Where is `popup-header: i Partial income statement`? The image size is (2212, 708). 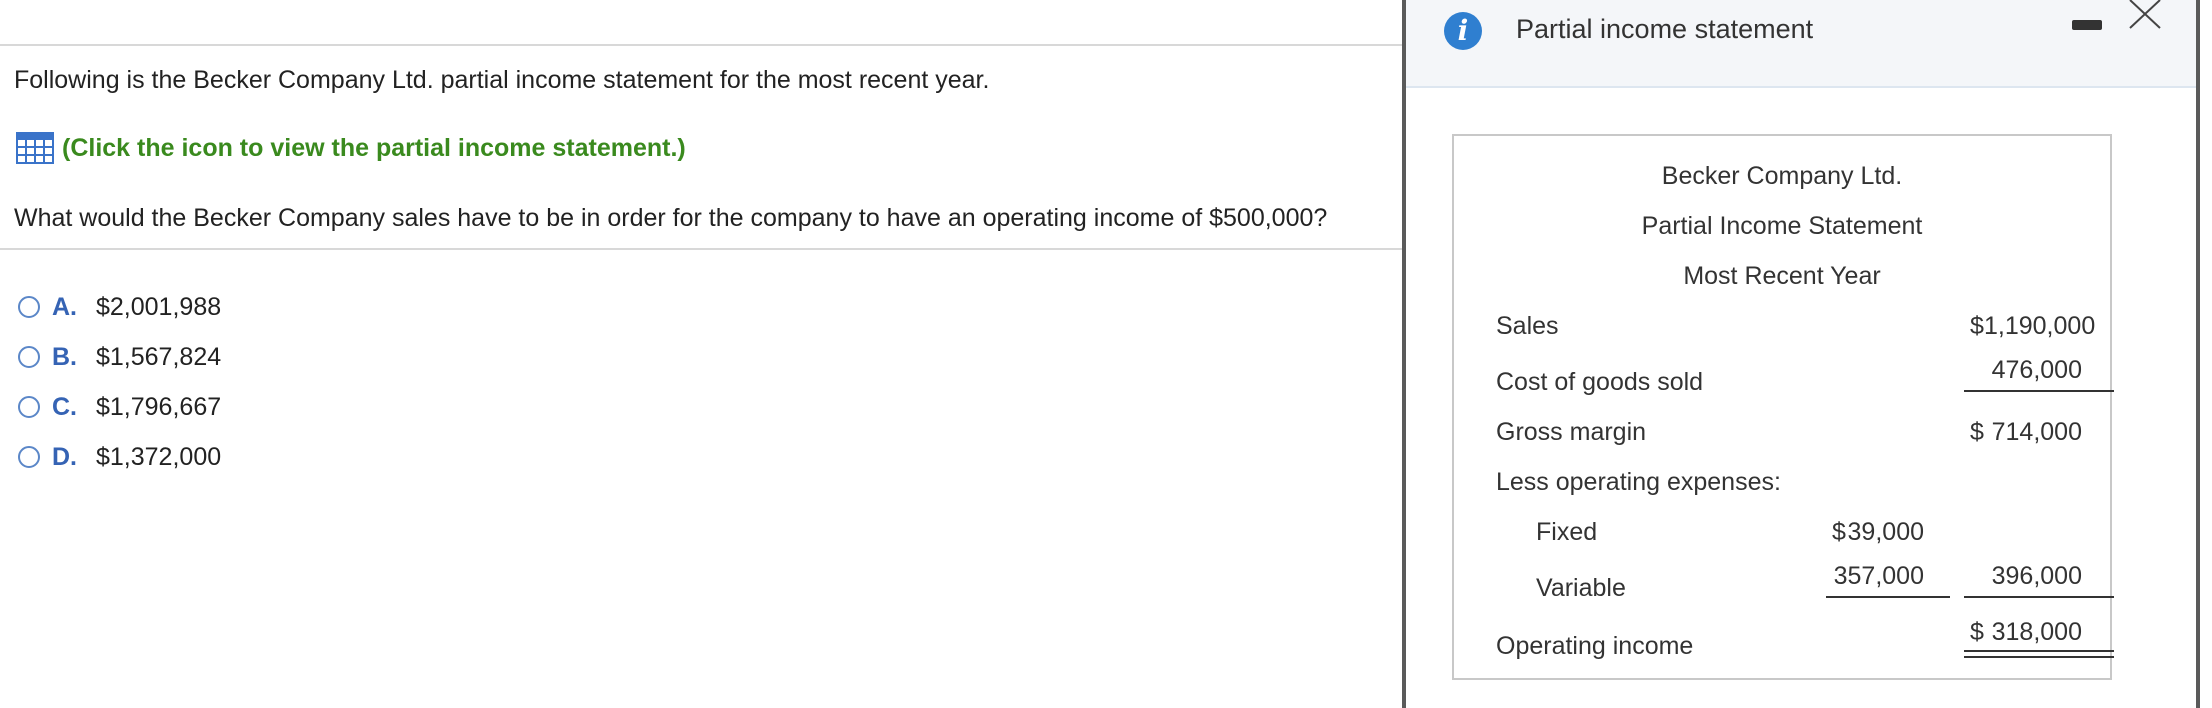 popup-header: i Partial income statement is located at coordinates (1801, 44).